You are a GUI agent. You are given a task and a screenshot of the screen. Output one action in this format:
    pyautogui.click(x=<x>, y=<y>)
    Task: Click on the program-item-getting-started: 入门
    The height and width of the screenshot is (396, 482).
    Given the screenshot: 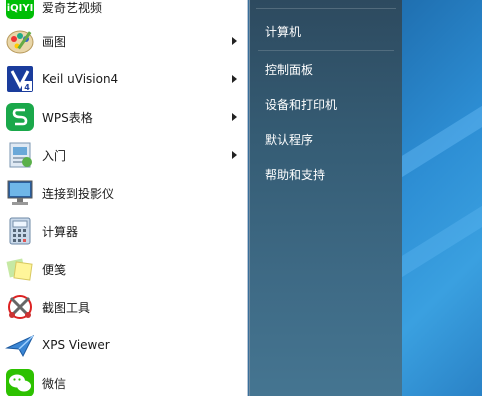 What is the action you would take?
    pyautogui.click(x=123, y=155)
    